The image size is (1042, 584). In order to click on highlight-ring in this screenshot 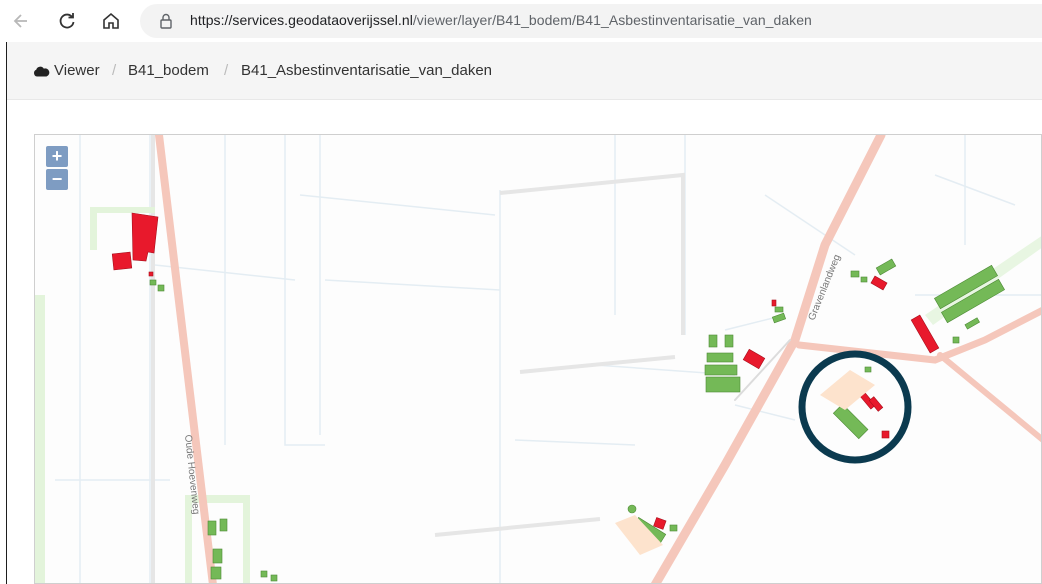, I will do `click(855, 407)`.